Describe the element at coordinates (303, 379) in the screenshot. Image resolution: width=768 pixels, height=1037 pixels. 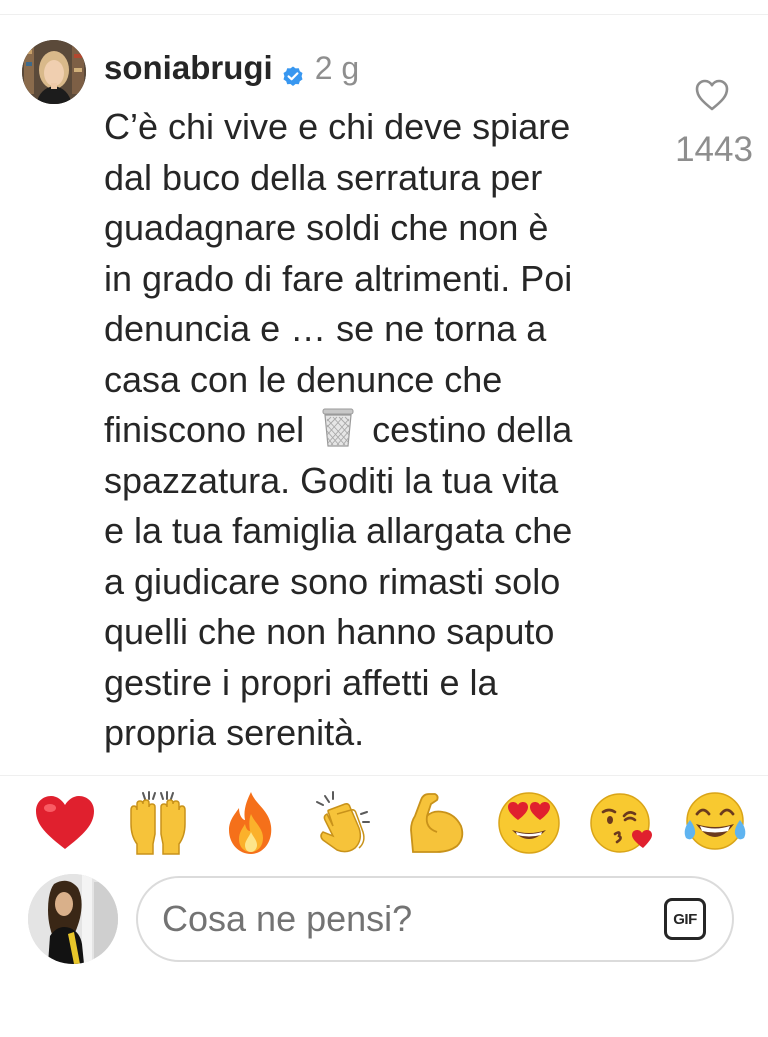
I see `comment-line: casa con le denunce che` at that location.